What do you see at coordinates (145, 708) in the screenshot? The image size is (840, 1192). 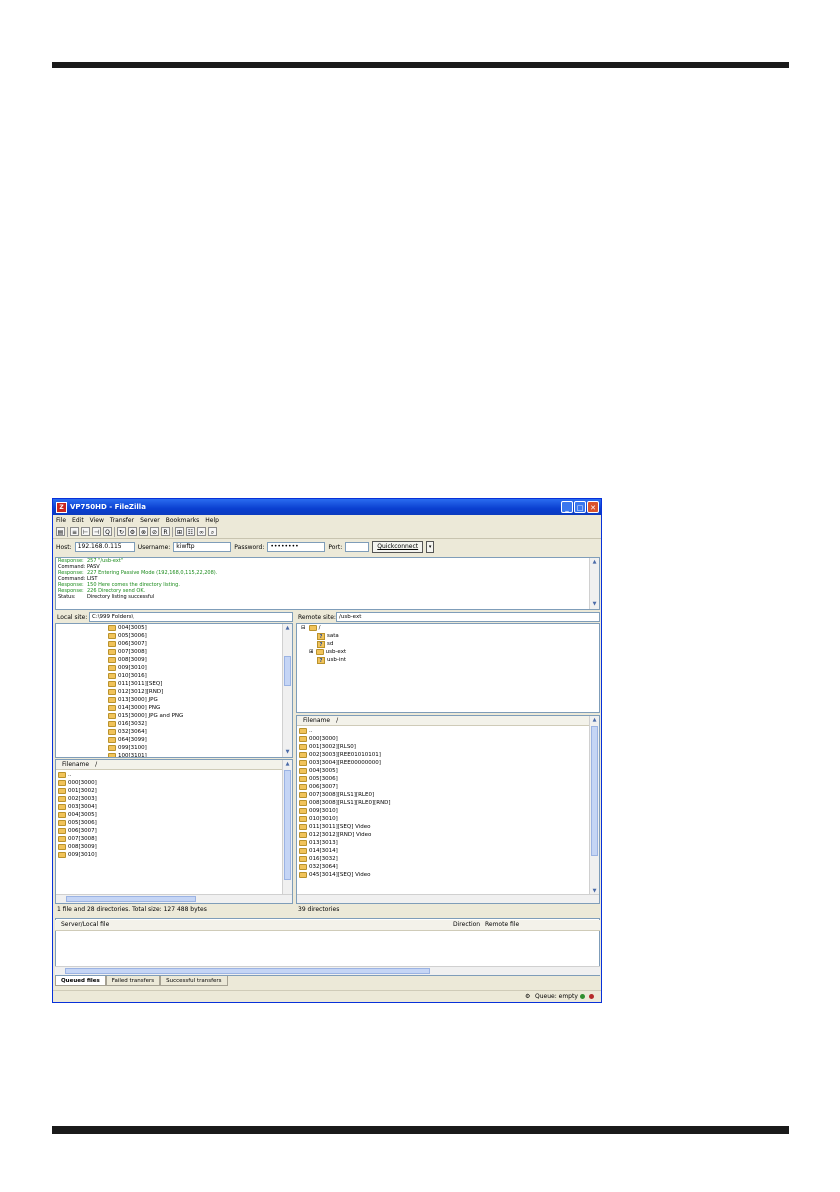 I see `list-item: 014[3000] PNG` at bounding box center [145, 708].